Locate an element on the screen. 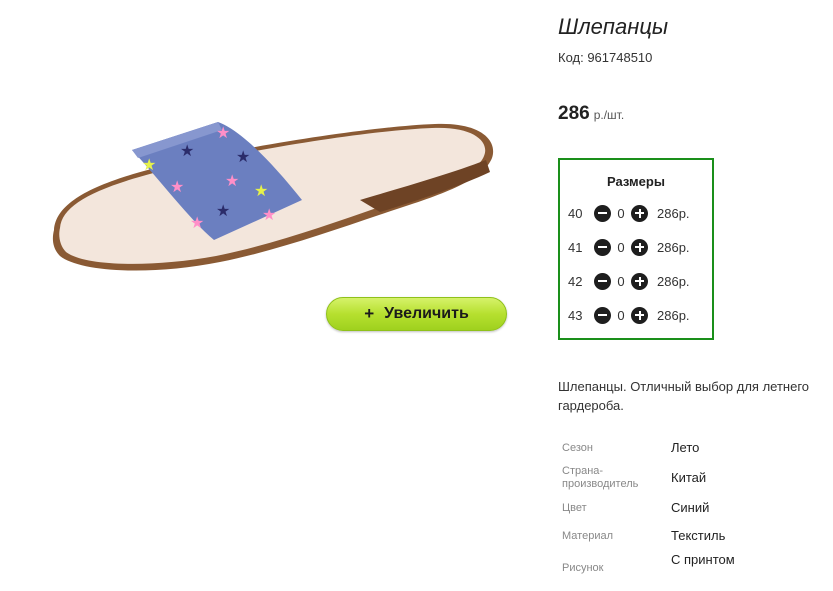 This screenshot has height=591, width=833. plus-icon: + is located at coordinates (369, 313).